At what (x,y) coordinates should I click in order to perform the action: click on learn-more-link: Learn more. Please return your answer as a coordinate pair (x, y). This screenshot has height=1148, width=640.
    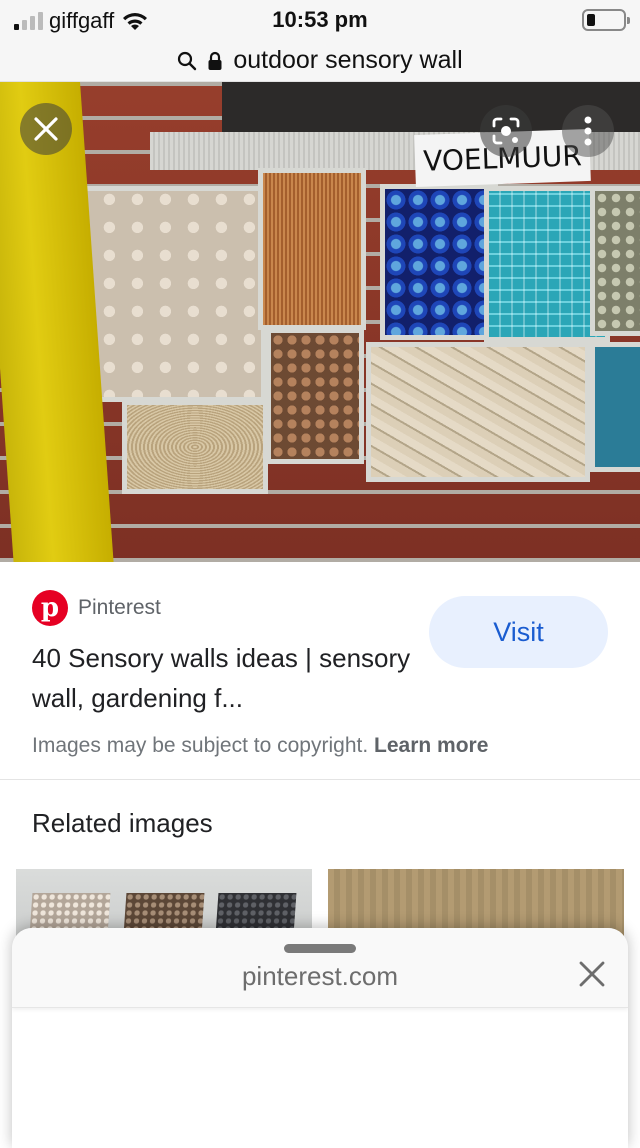
    Looking at the image, I should click on (431, 745).